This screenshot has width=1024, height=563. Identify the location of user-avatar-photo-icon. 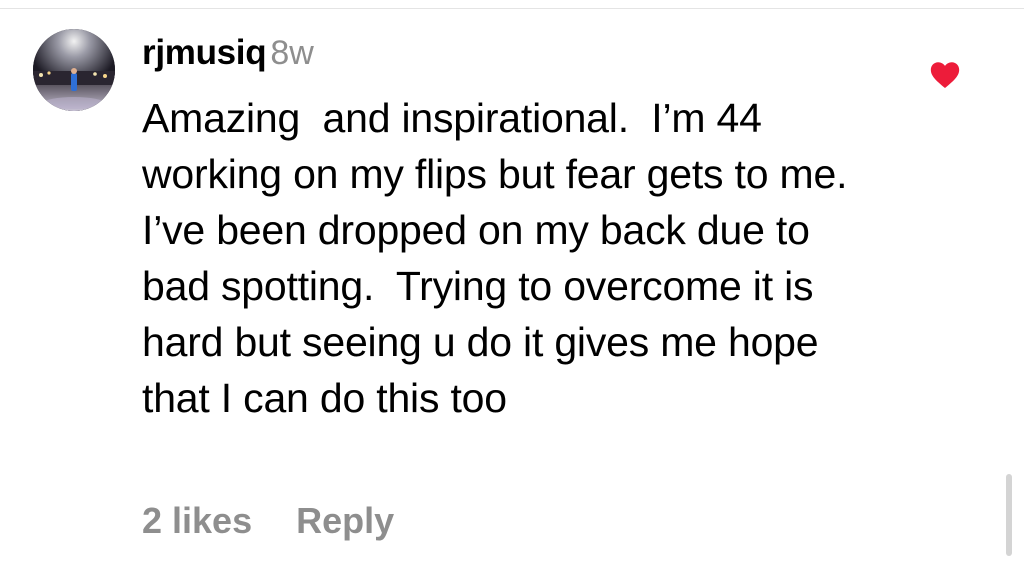
(74, 70).